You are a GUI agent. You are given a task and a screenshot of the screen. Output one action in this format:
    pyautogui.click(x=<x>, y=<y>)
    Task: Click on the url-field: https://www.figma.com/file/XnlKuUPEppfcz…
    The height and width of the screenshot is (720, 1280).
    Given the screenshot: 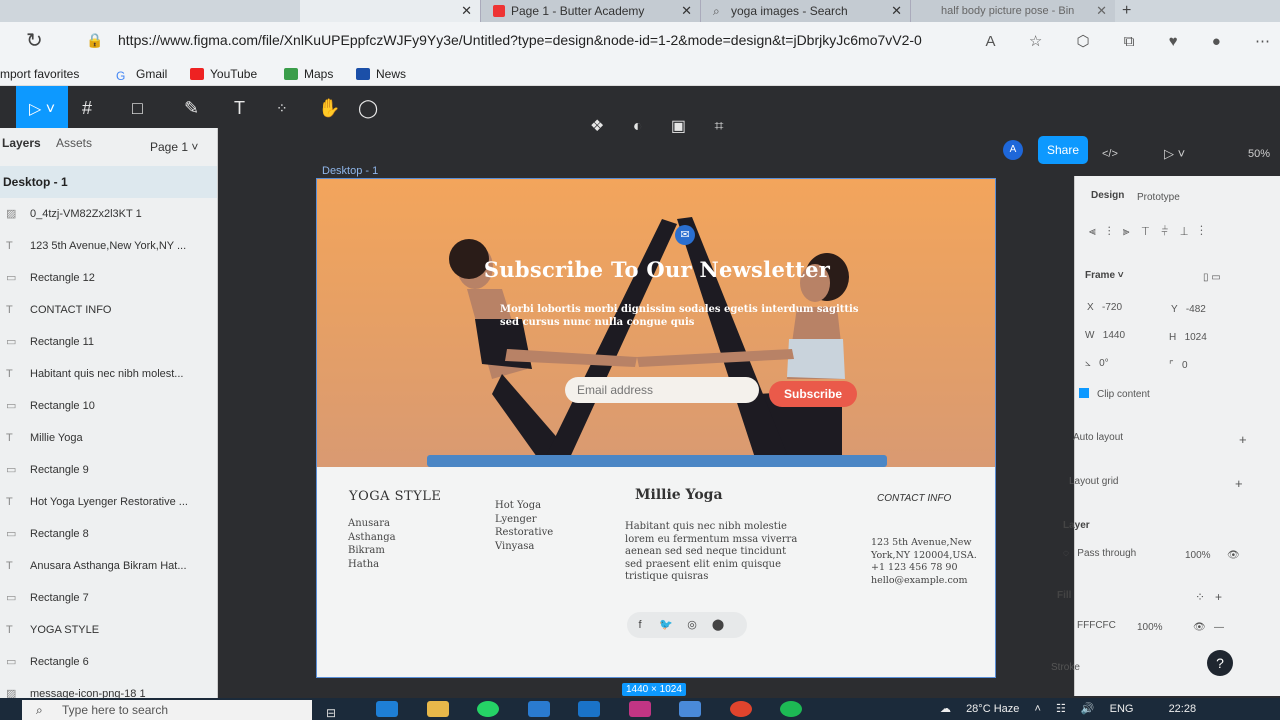 What is the action you would take?
    pyautogui.click(x=520, y=40)
    